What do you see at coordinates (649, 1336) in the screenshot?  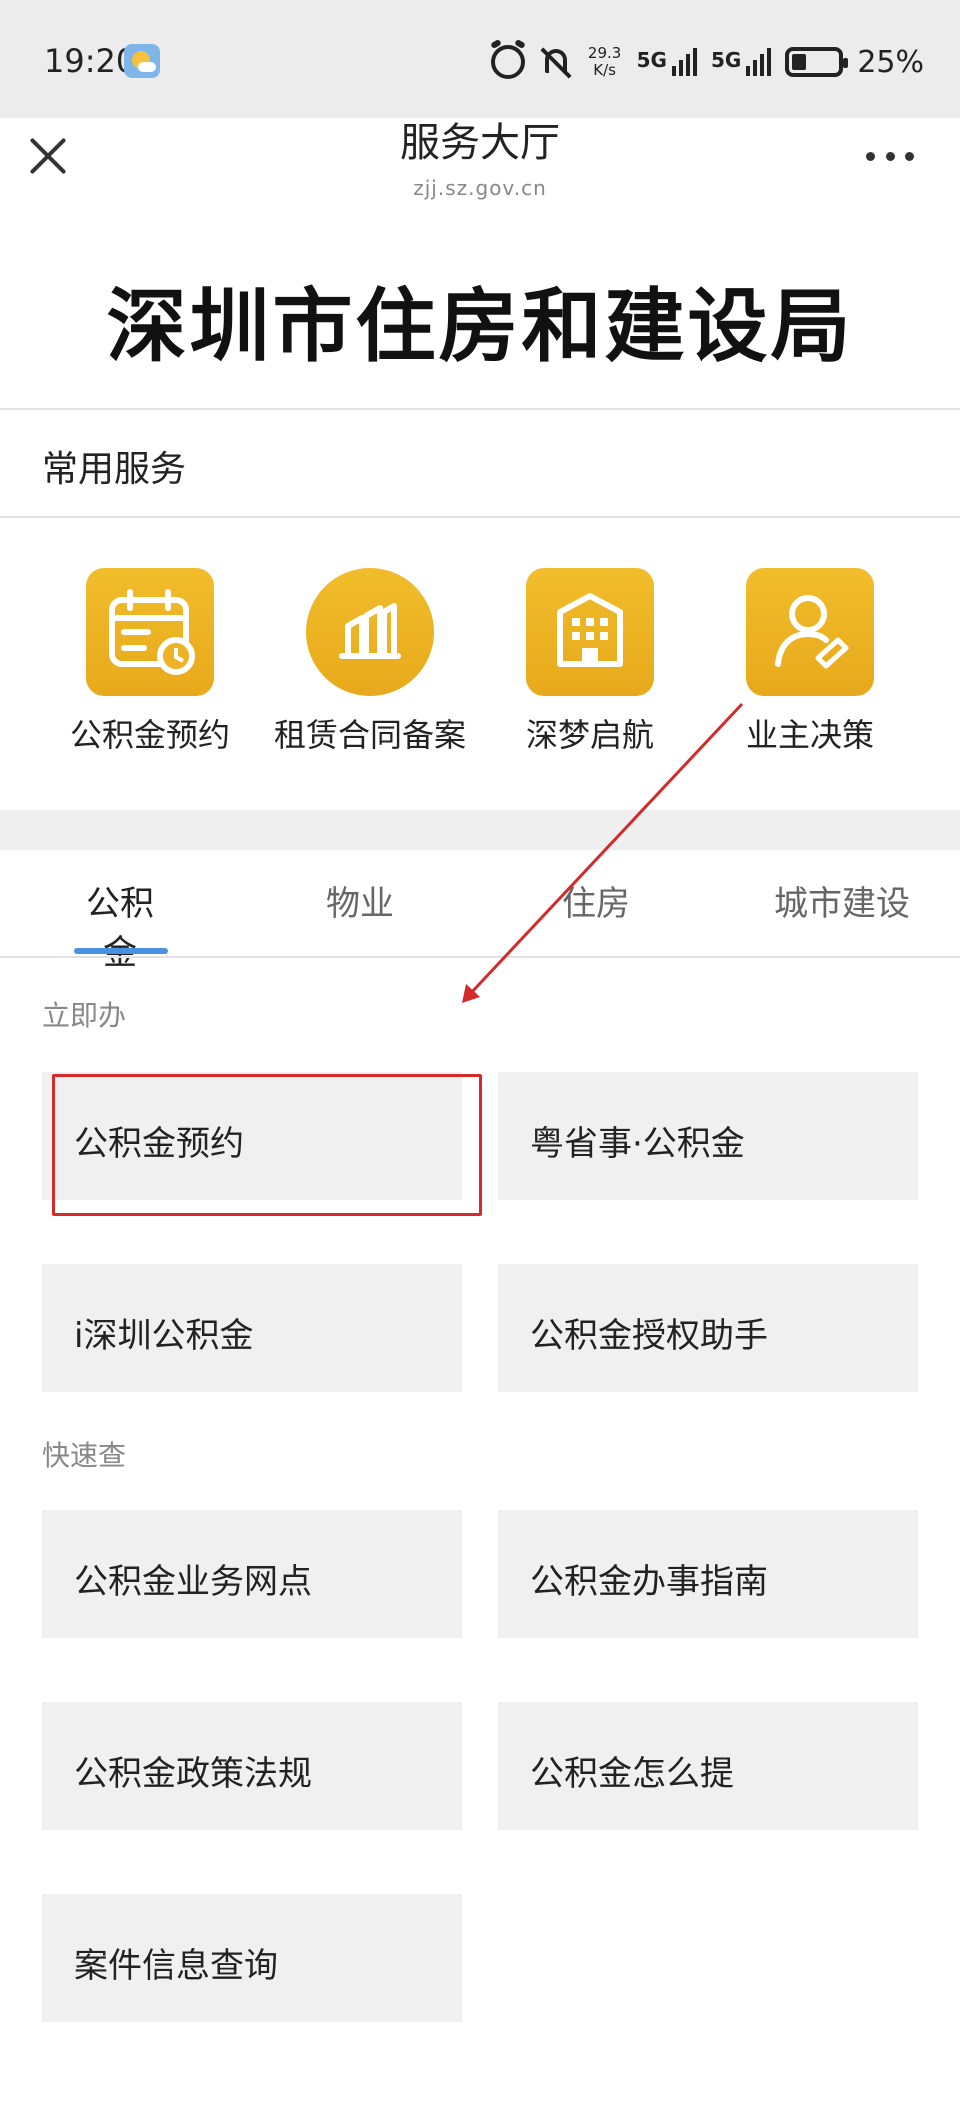 I see `list-item-label: 公积金授权助手` at bounding box center [649, 1336].